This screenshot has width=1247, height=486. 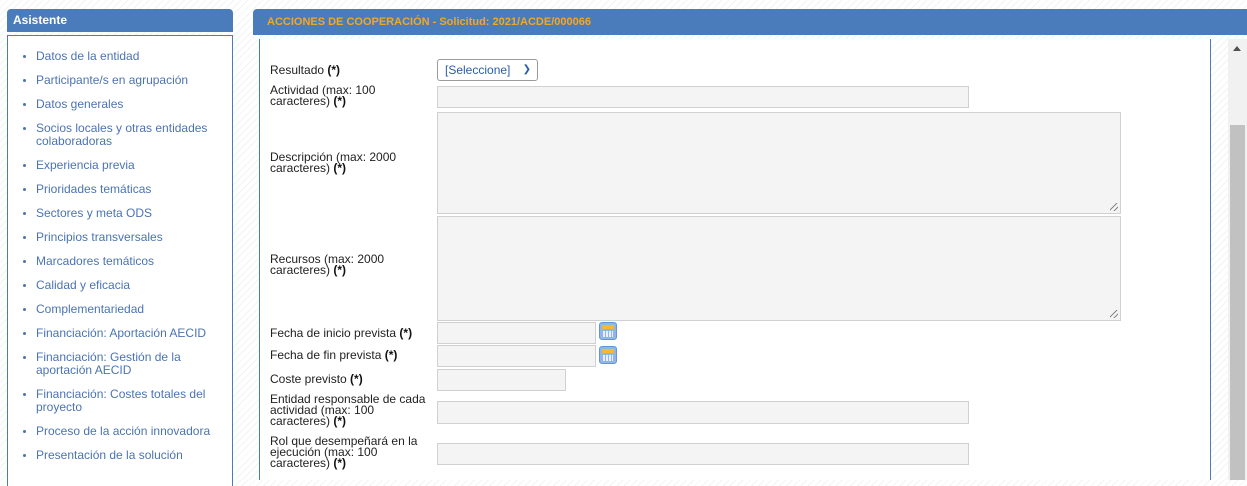 What do you see at coordinates (94, 213) in the screenshot?
I see `sidebar-item-label: Sectores y meta ODS` at bounding box center [94, 213].